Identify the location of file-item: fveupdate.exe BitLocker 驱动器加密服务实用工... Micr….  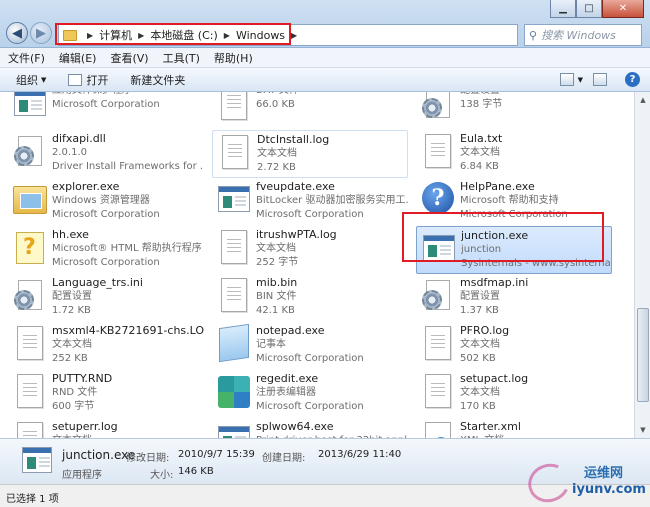
(310, 202).